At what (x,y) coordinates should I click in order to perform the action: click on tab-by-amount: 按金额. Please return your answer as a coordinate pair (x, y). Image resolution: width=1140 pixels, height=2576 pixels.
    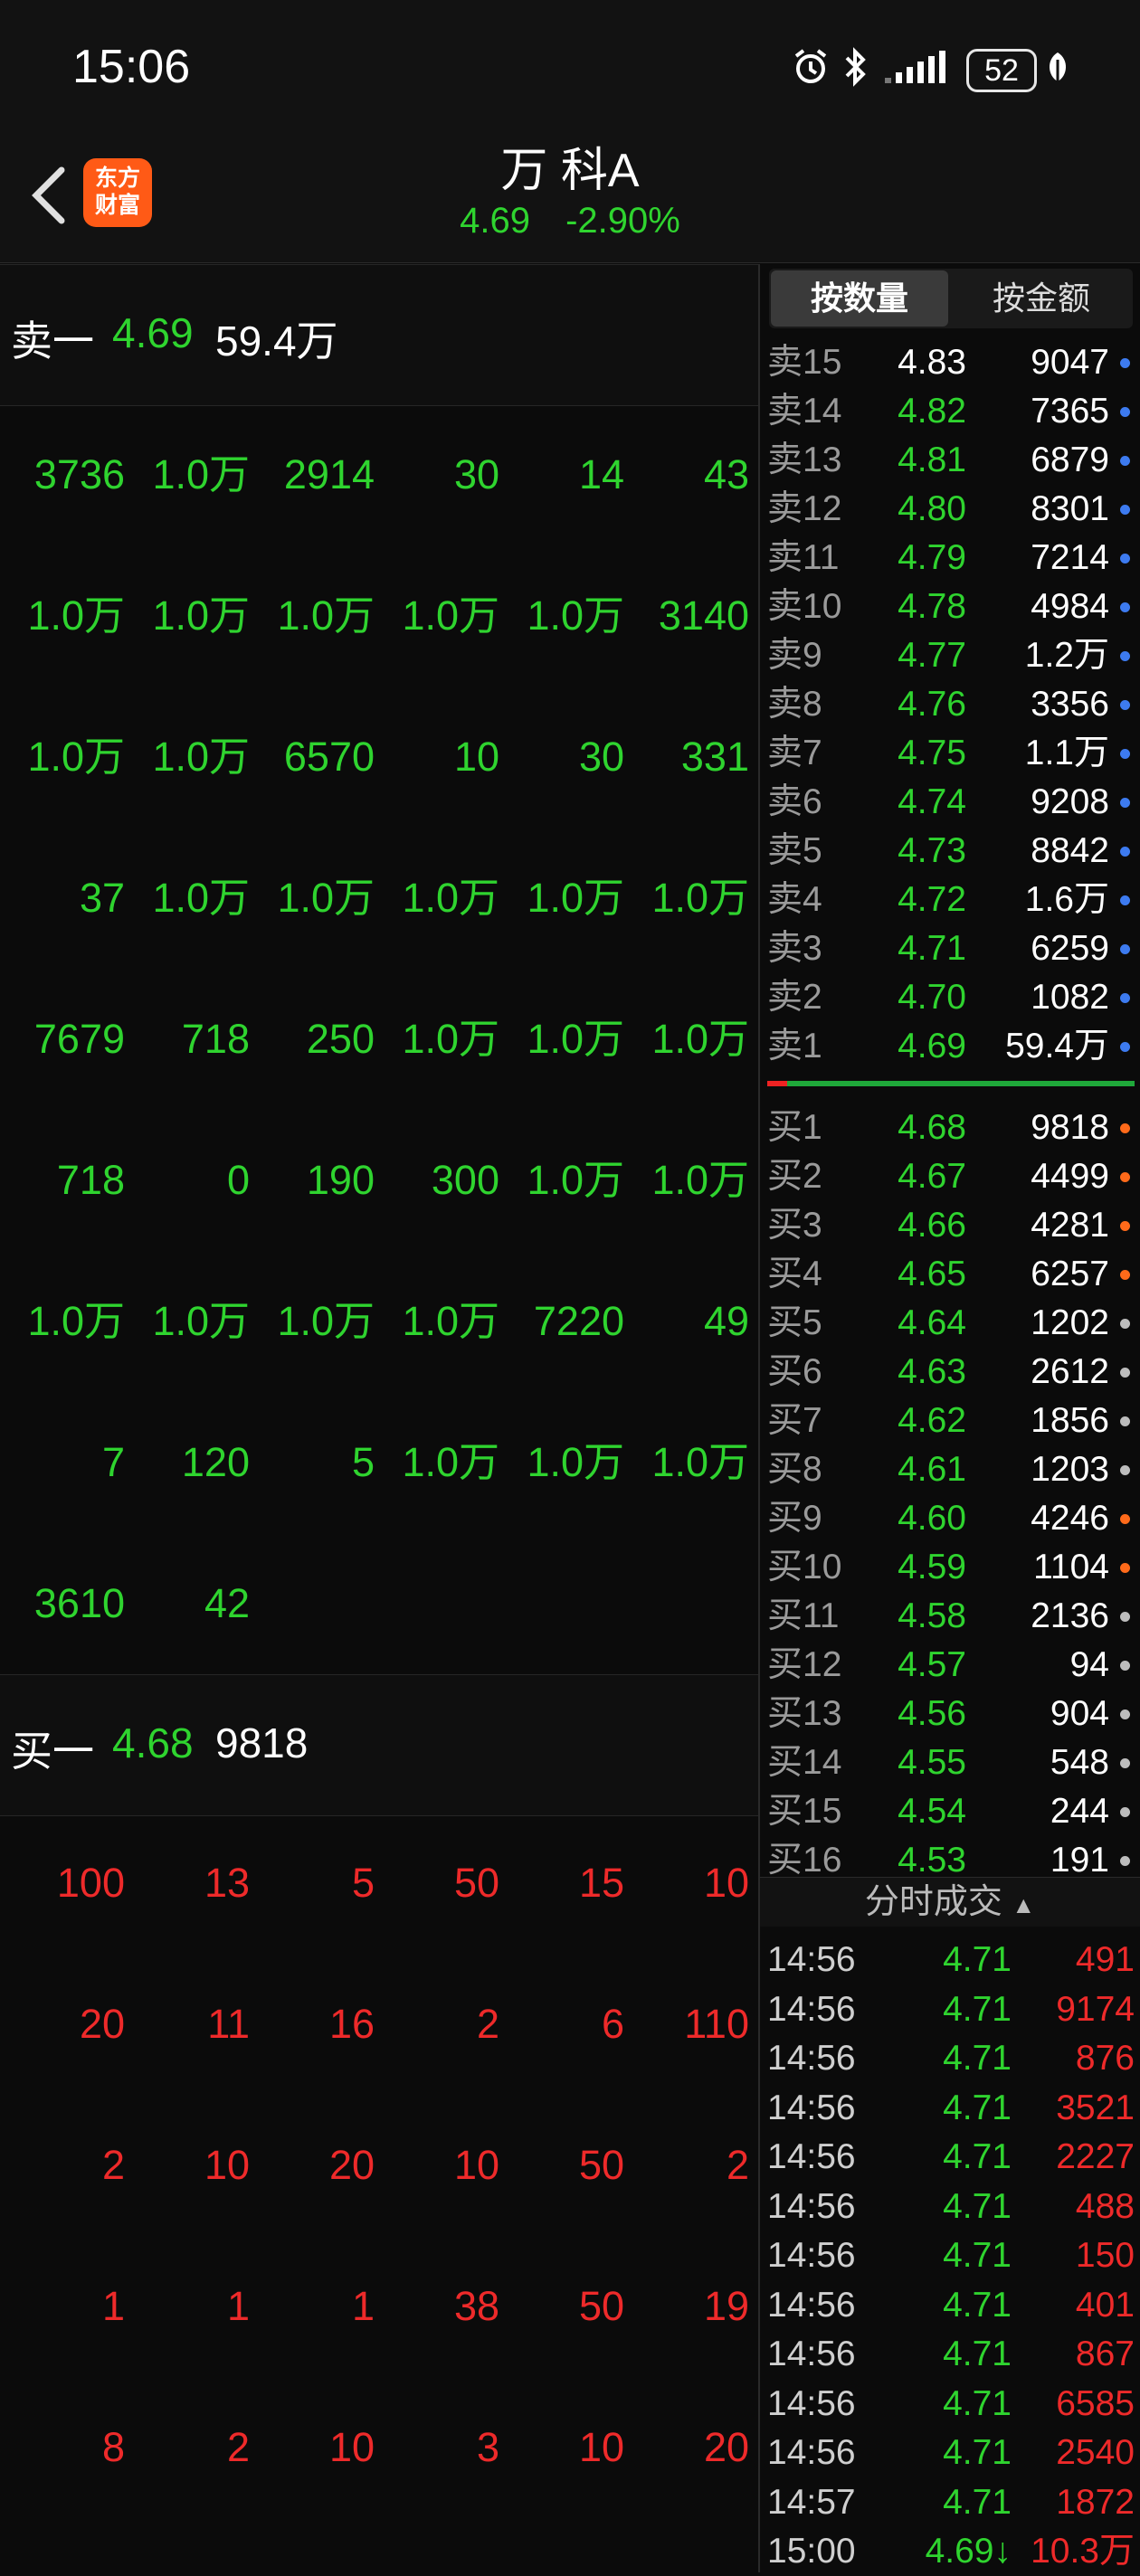
    Looking at the image, I should click on (1042, 299).